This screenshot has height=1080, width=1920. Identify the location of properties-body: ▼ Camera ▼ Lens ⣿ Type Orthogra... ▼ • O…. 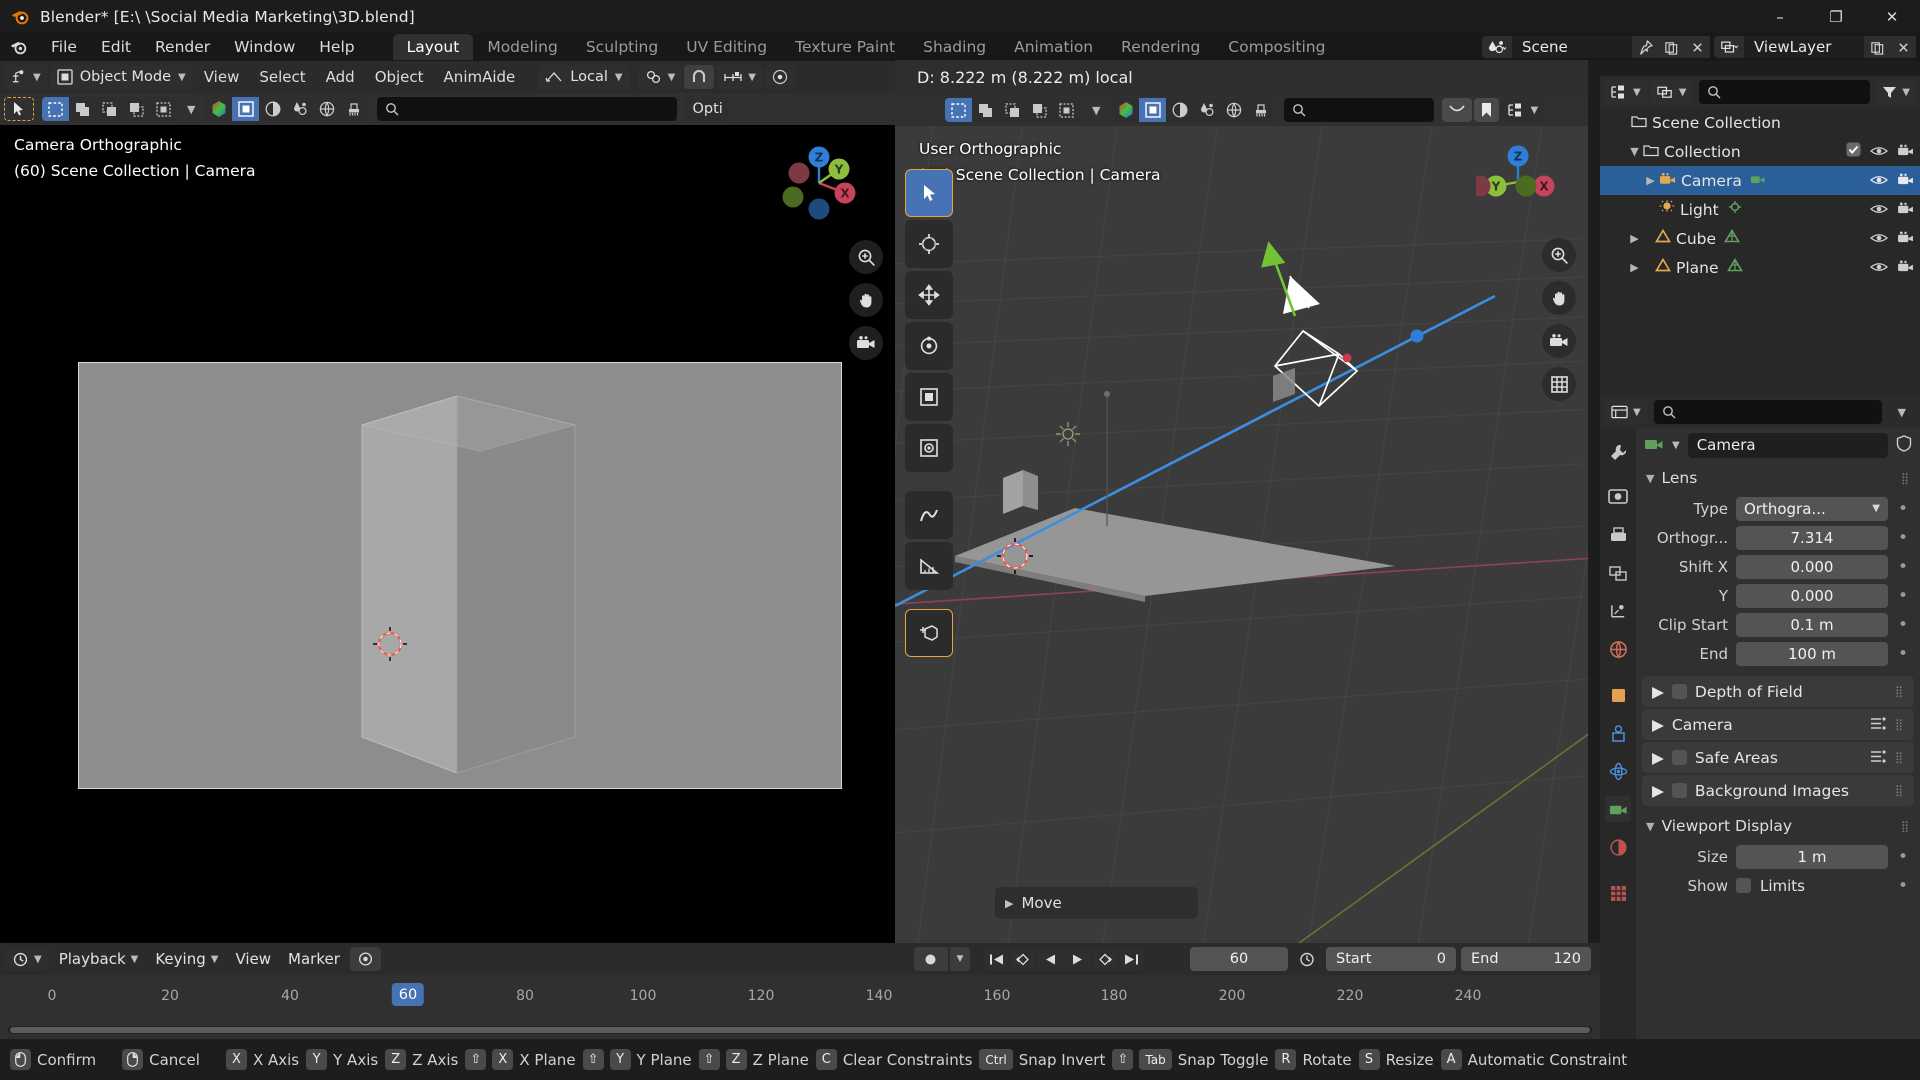
(1778, 745).